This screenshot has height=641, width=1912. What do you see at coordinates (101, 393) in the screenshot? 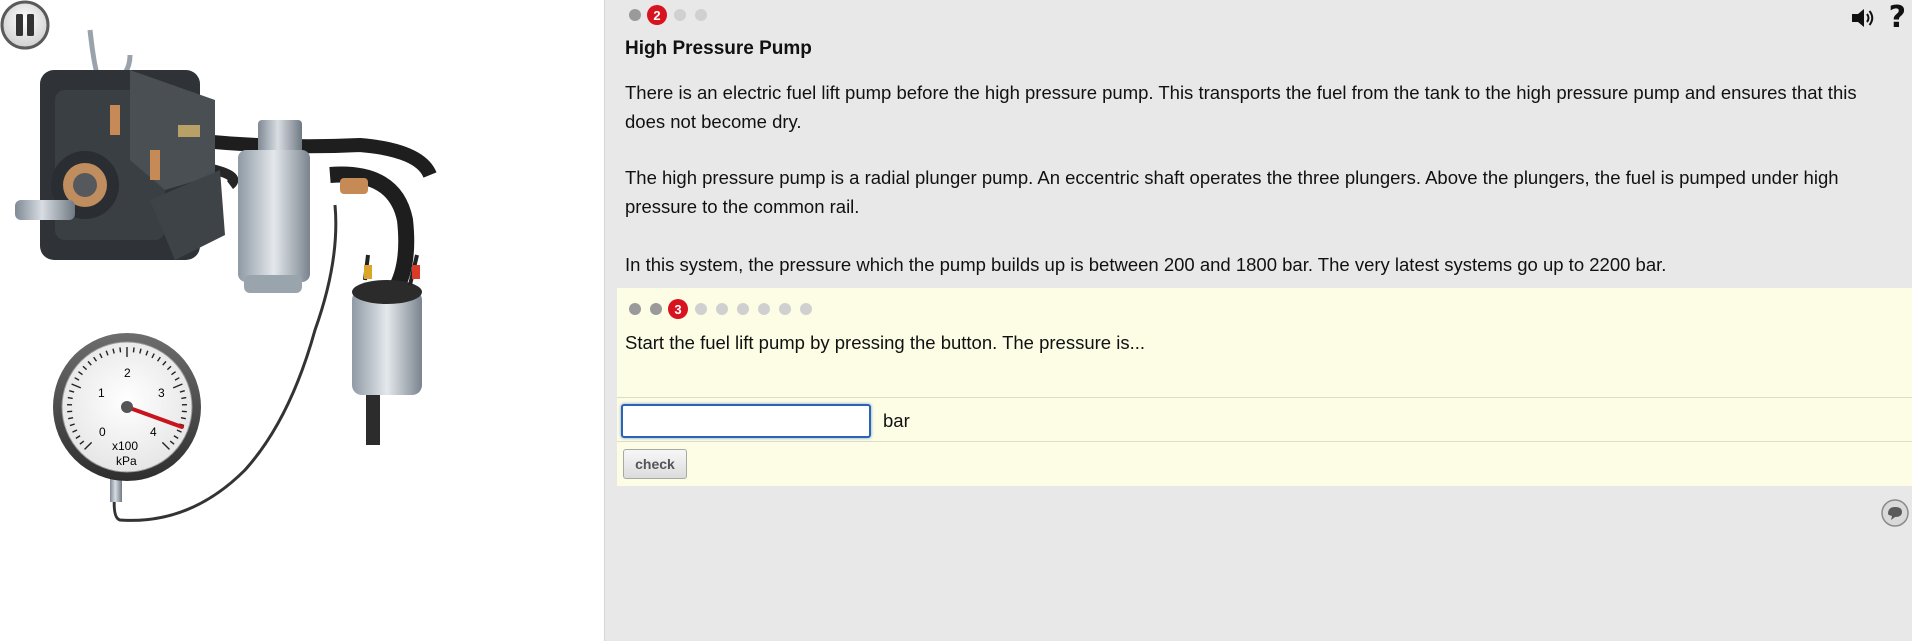
I see `gauge-label-1: 1` at bounding box center [101, 393].